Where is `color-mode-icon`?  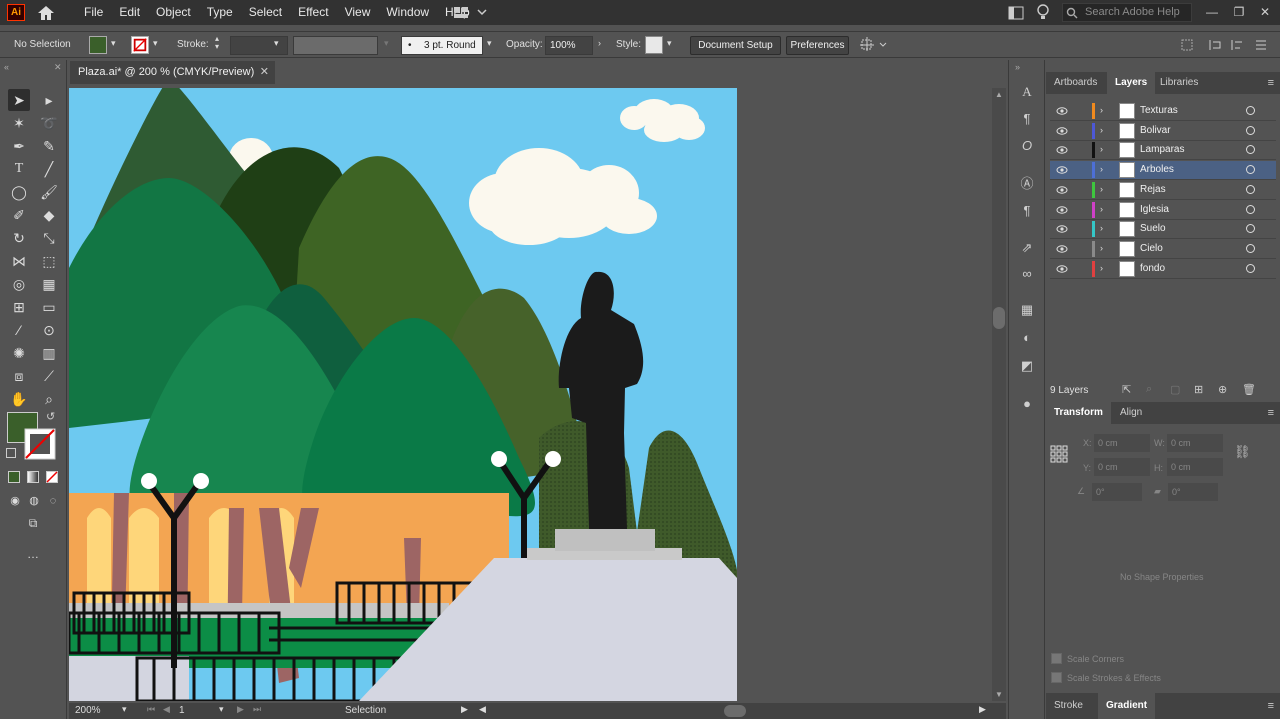
color-mode-icon is located at coordinates (14, 477).